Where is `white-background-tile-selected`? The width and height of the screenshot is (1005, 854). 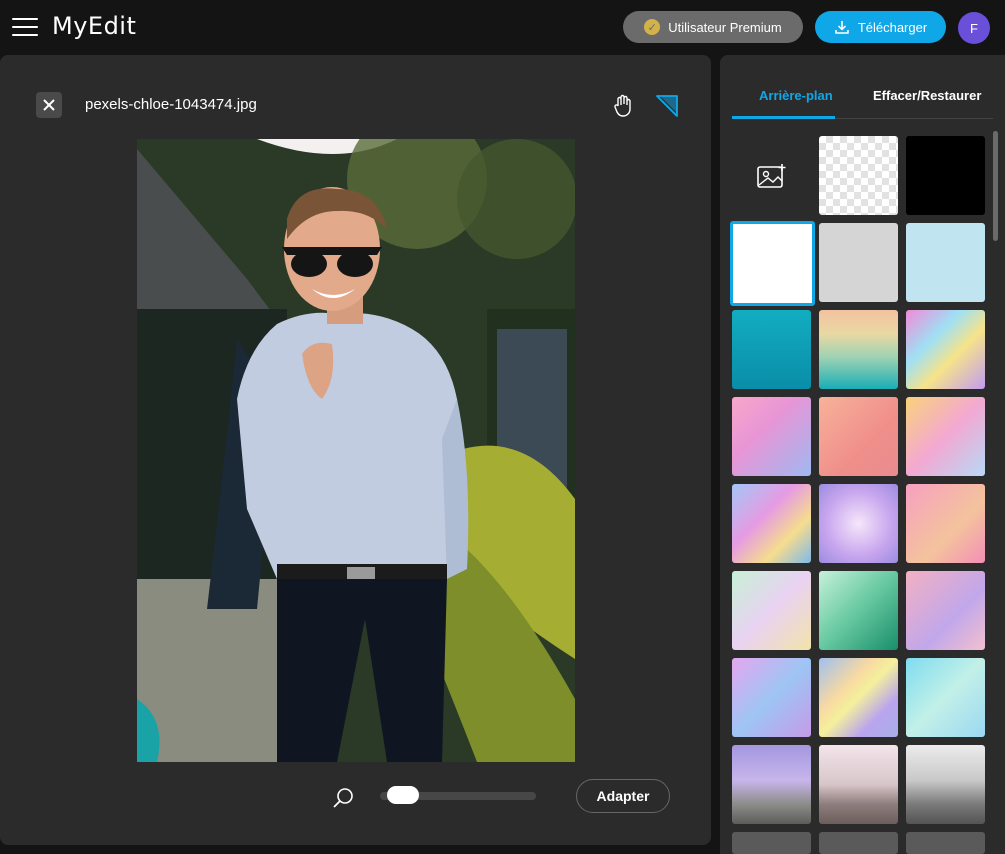
white-background-tile-selected is located at coordinates (772, 263).